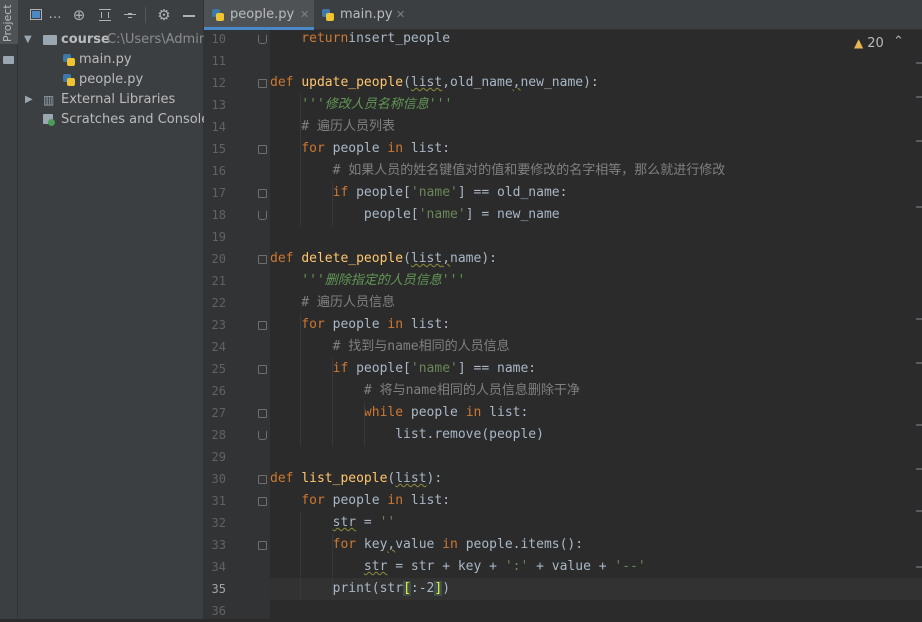  I want to click on code-line: '''删除指定的人员信息''', so click(367, 281).